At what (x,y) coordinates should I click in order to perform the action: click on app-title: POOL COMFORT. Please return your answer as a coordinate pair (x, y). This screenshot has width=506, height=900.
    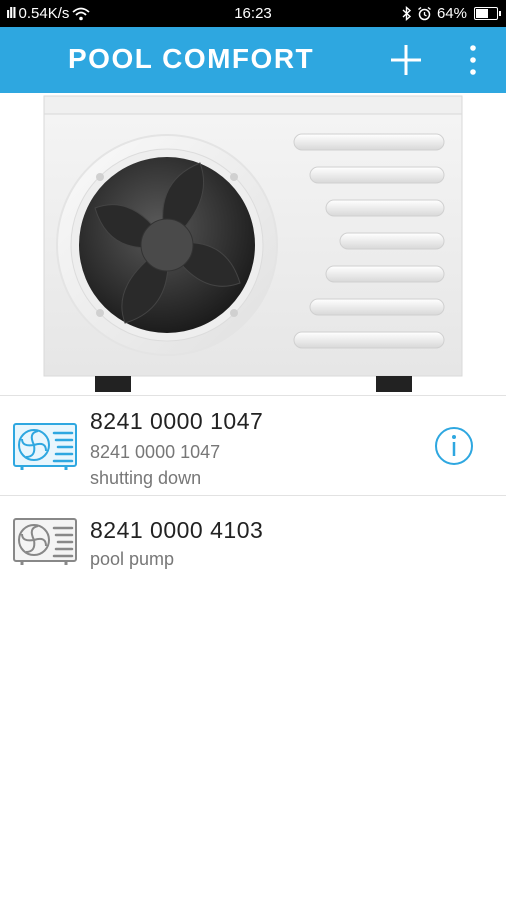
    Looking at the image, I should click on (191, 58).